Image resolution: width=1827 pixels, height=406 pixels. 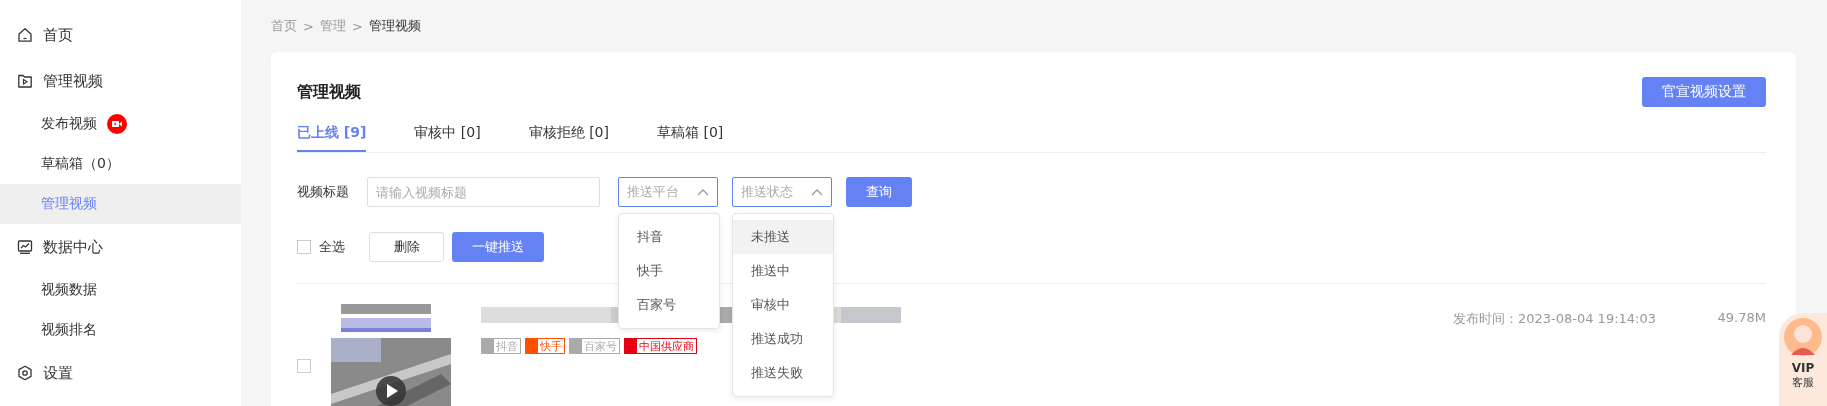 What do you see at coordinates (391, 391) in the screenshot?
I see `play-icon` at bounding box center [391, 391].